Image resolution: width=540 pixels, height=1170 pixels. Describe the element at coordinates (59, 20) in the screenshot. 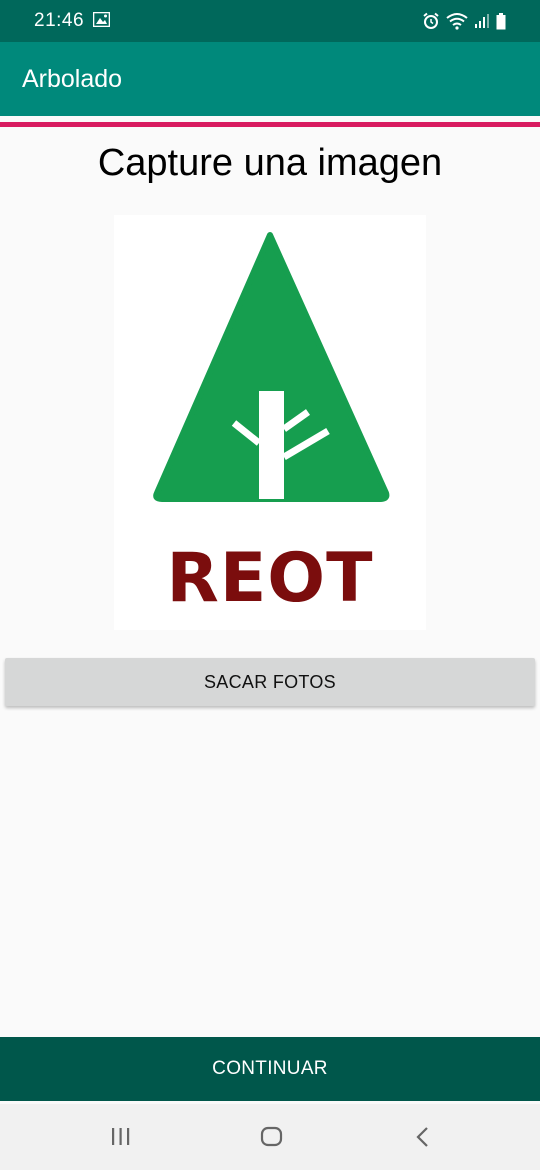

I see `status-time: 21:46` at that location.